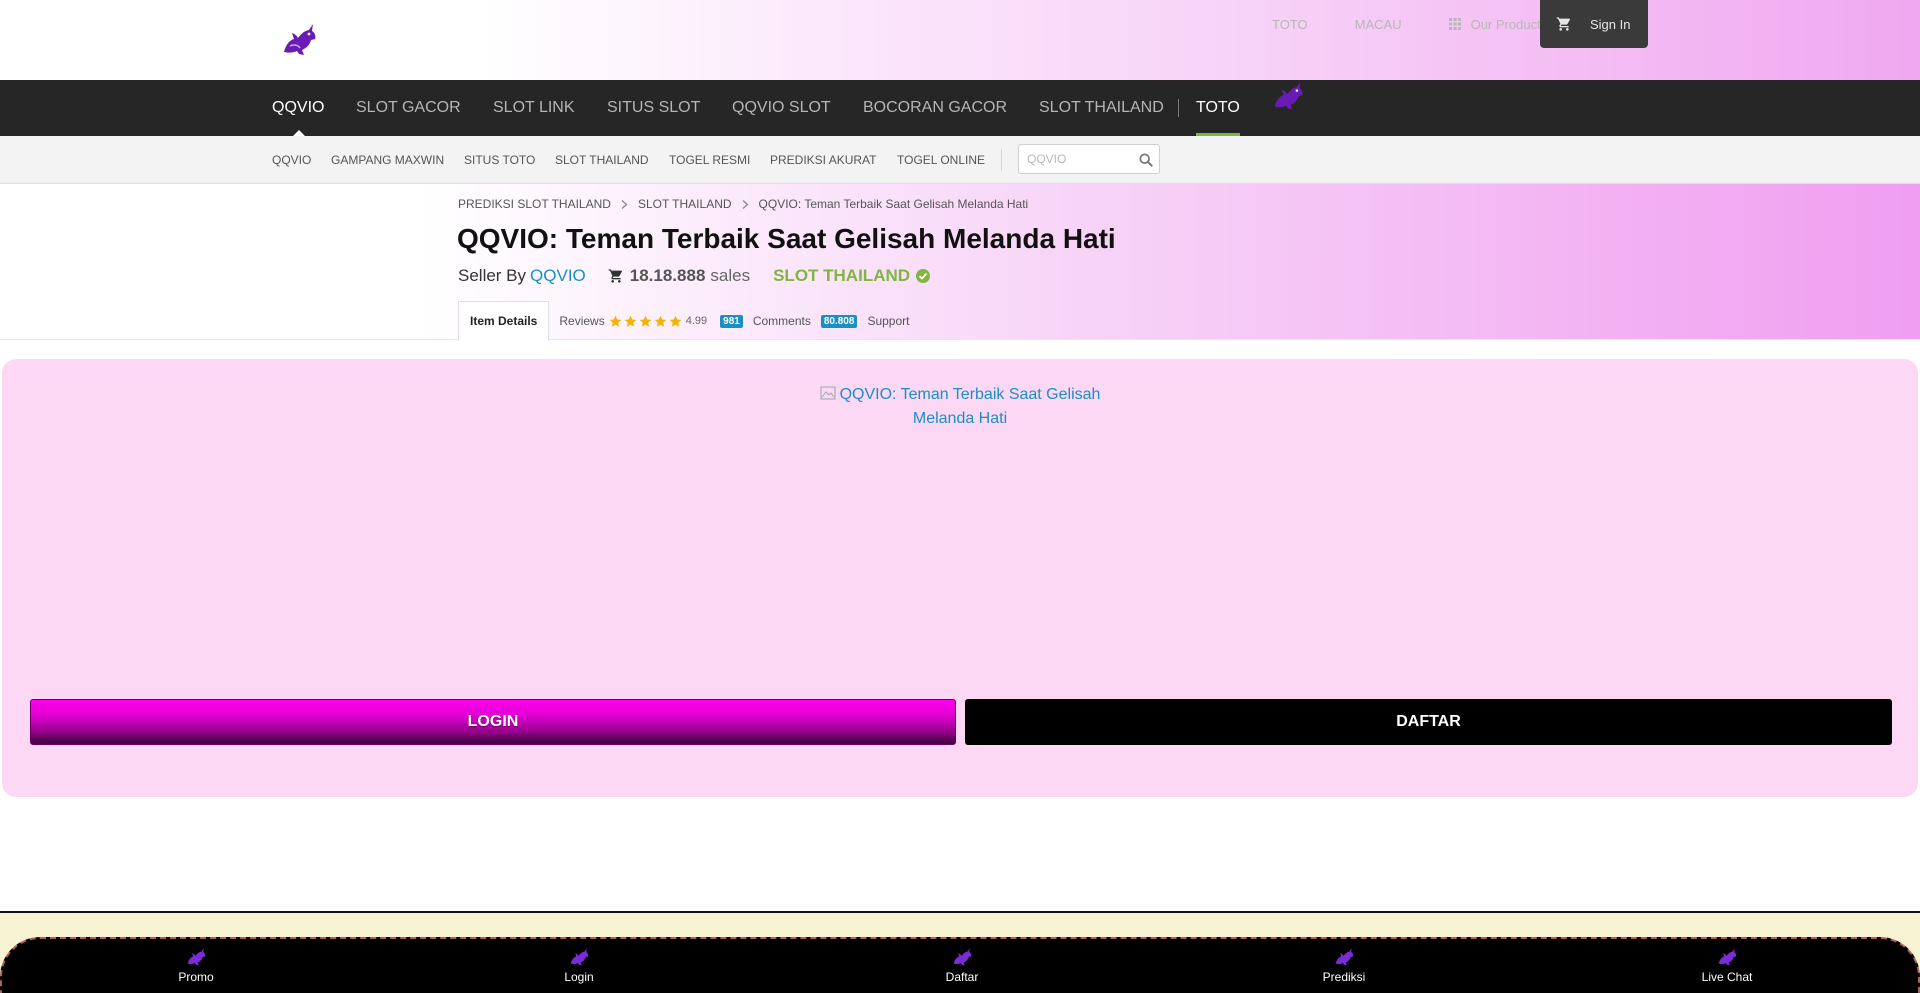  I want to click on search-box, so click(1089, 159).